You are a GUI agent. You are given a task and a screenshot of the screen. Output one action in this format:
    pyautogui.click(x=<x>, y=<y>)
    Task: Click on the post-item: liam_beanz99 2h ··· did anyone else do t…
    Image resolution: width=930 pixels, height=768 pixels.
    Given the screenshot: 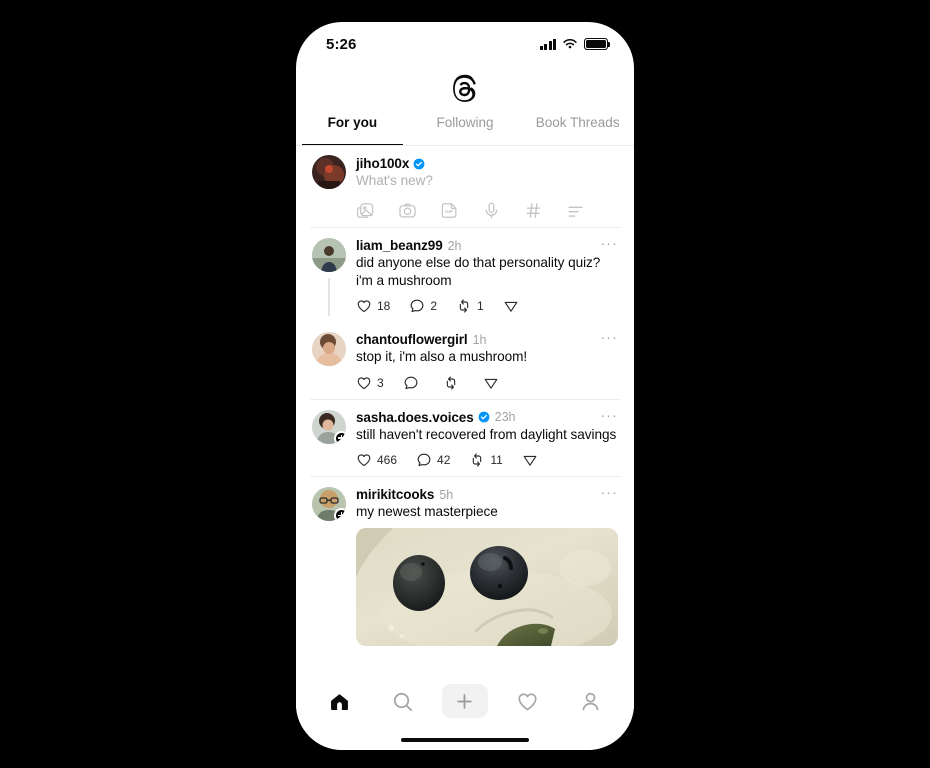 What is the action you would take?
    pyautogui.click(x=465, y=275)
    